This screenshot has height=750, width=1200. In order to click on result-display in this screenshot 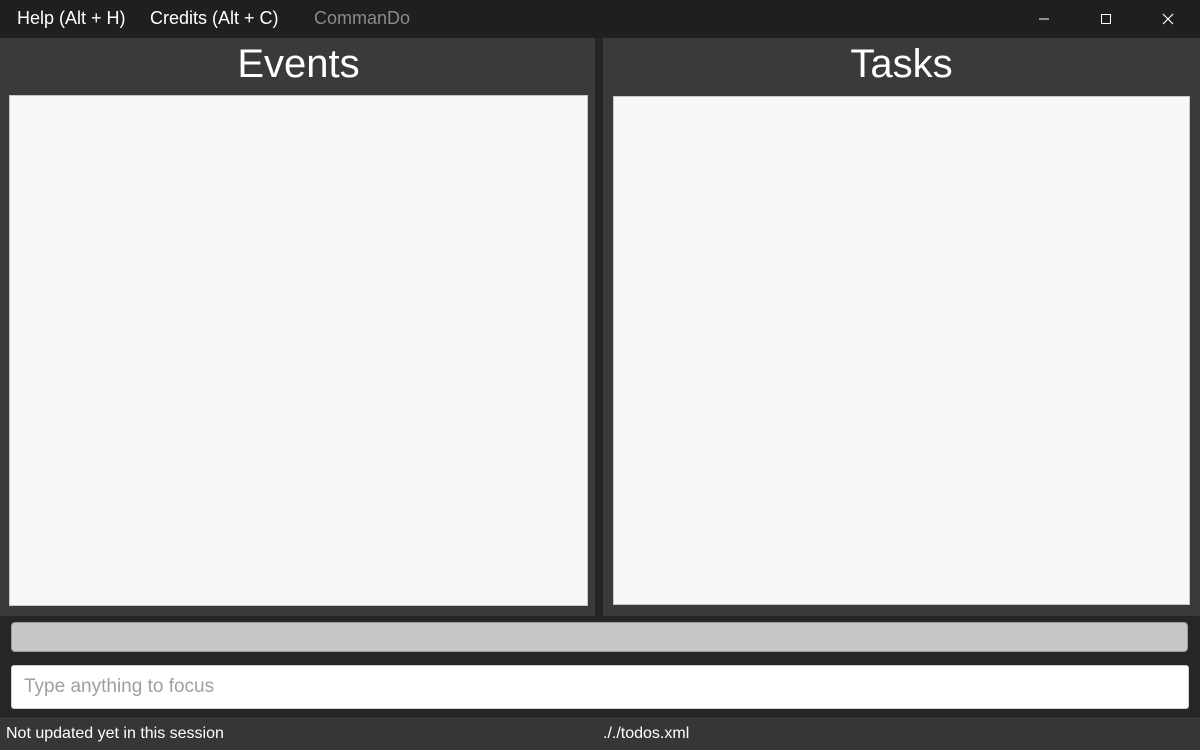, I will do `click(599, 637)`.